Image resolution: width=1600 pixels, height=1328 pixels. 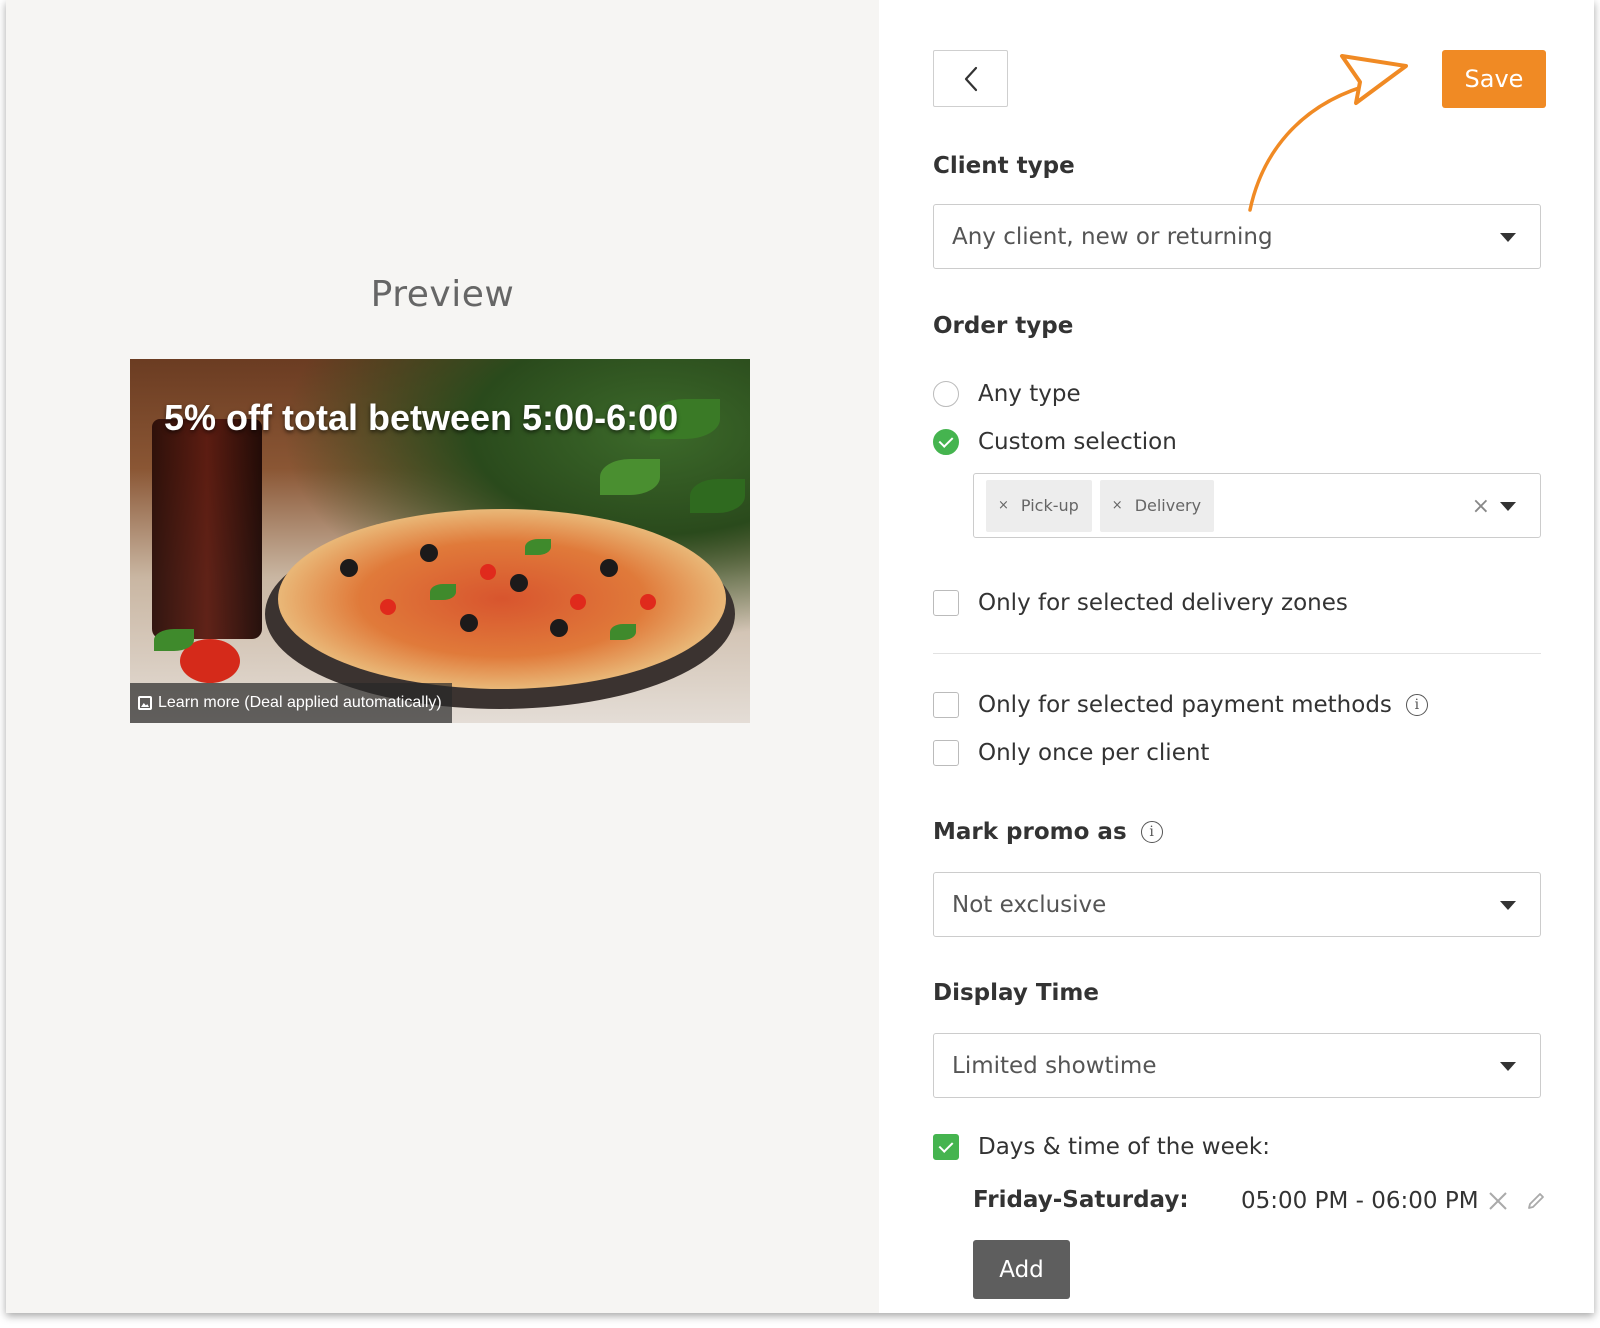 What do you see at coordinates (1029, 904) in the screenshot?
I see `mark-promo-value: Not exclusive` at bounding box center [1029, 904].